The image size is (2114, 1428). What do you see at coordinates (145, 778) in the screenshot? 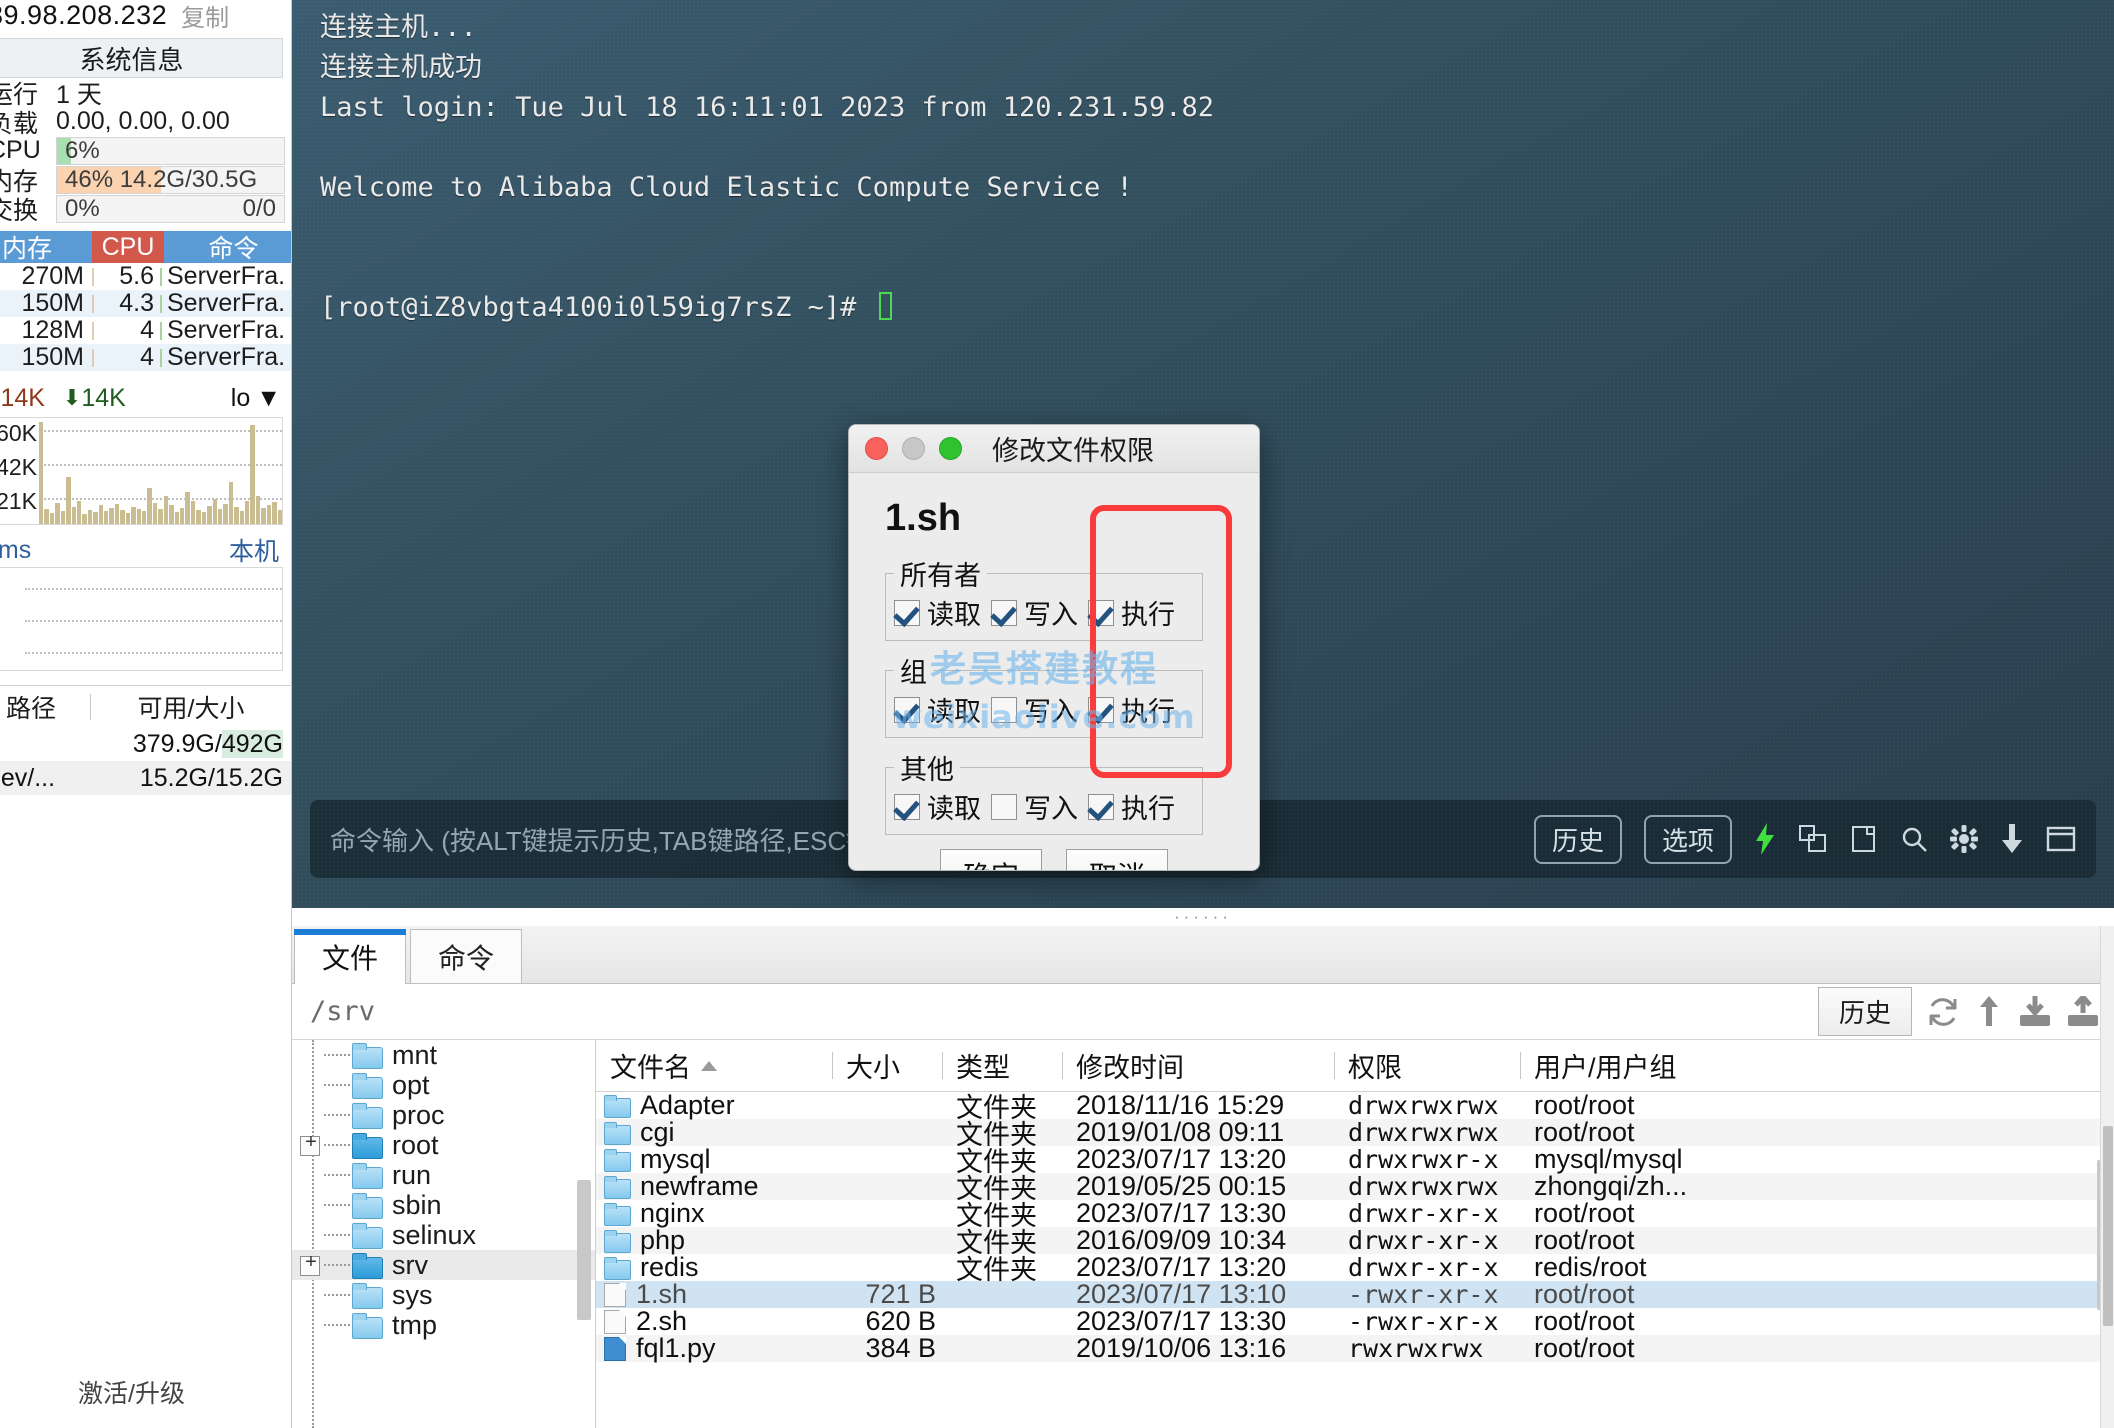
I see `disk-row: /dev/... 15.2G/15.2G` at bounding box center [145, 778].